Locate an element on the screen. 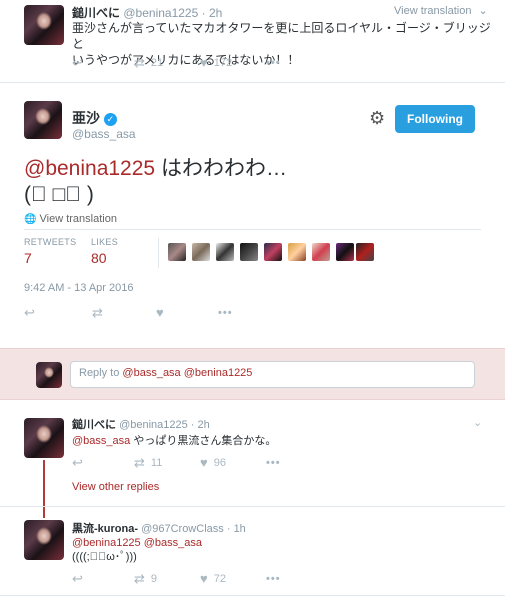 The height and width of the screenshot is (600, 505). retweet-button: ⇄ 11 is located at coordinates (167, 462).